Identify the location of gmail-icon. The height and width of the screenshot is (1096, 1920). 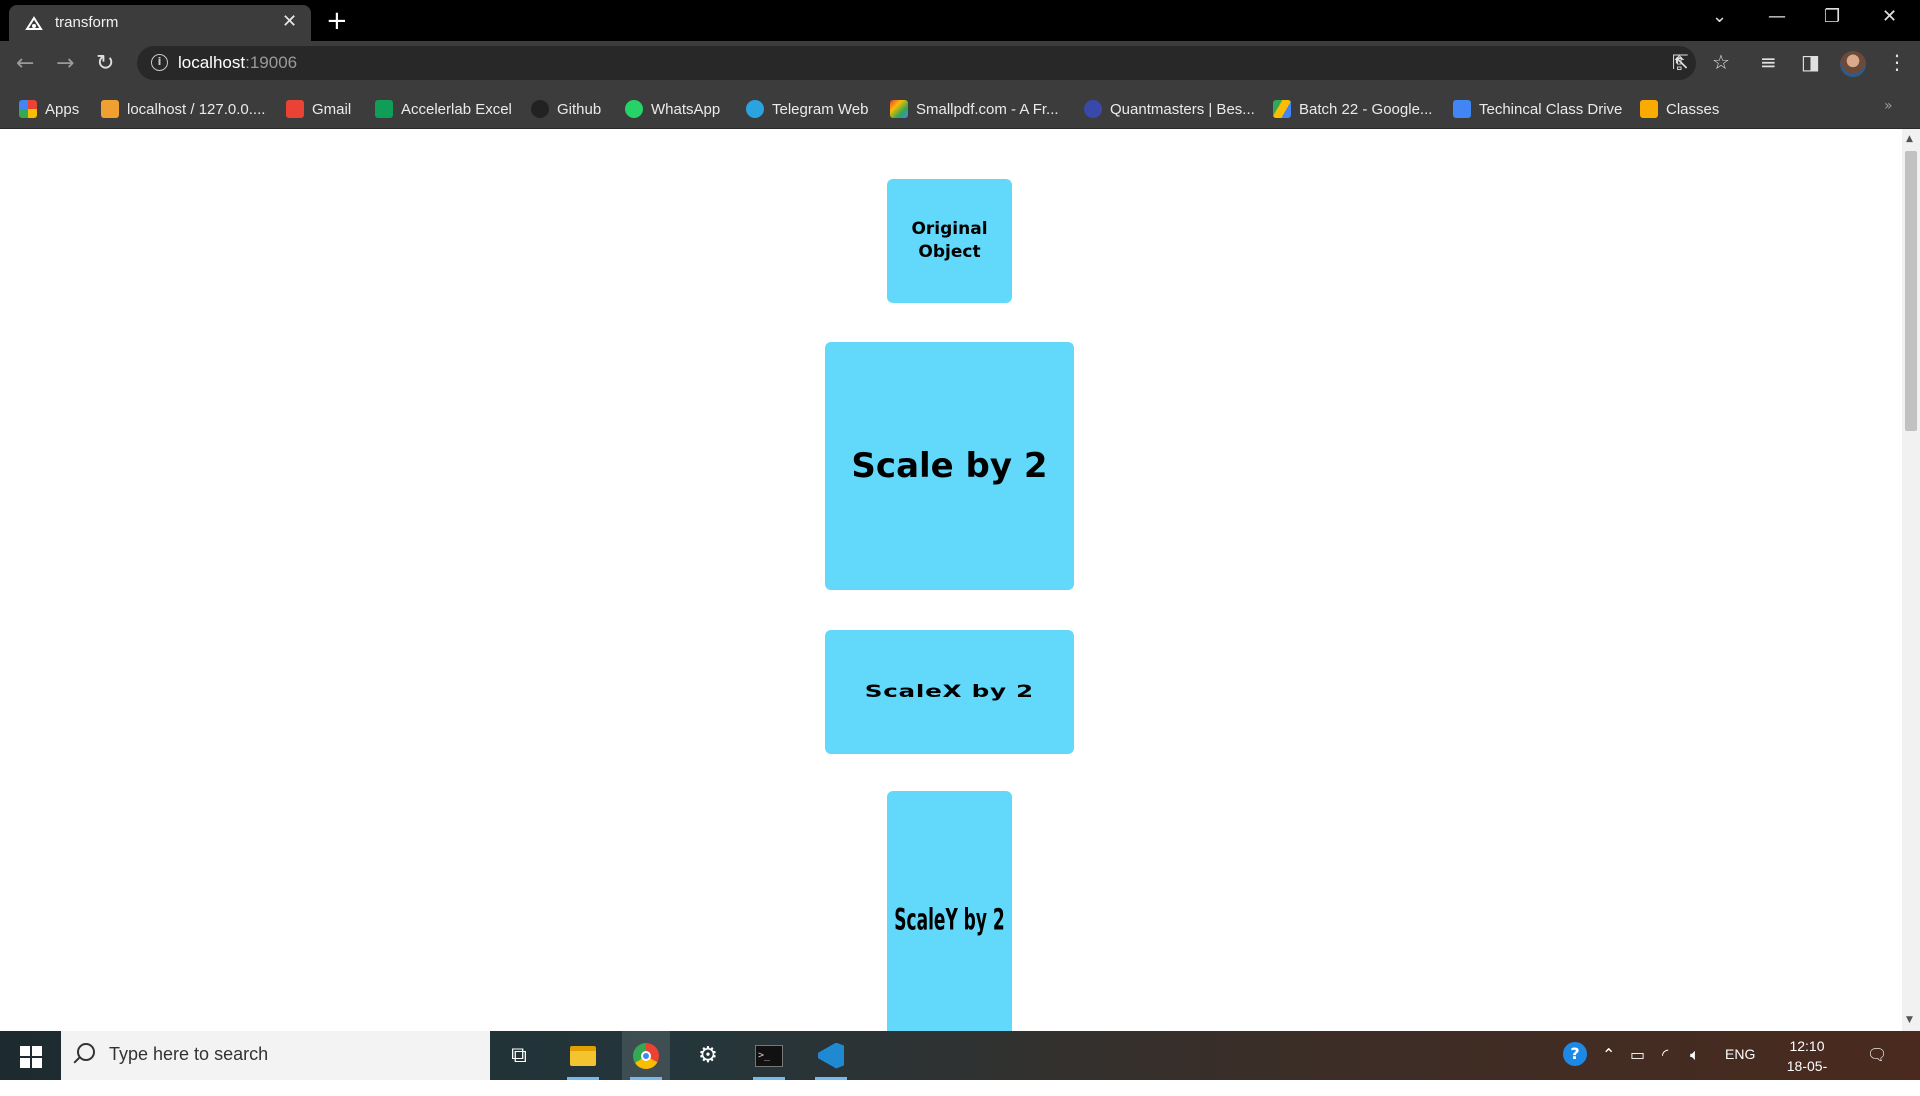
(295, 109).